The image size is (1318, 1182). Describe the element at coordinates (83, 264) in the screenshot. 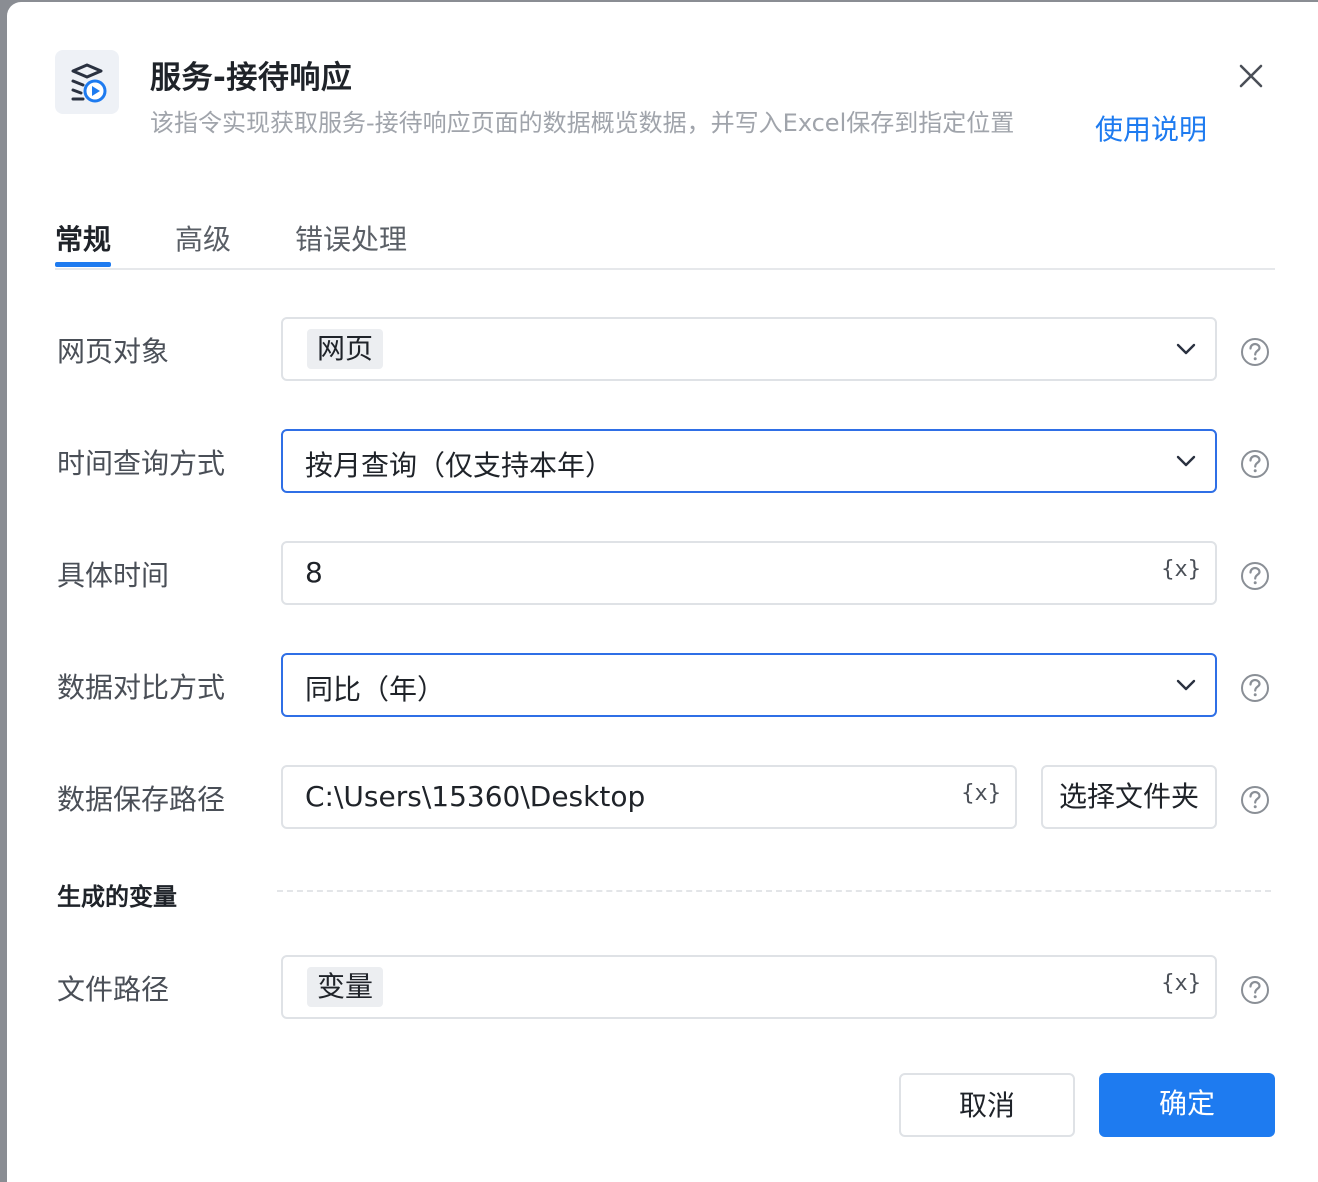

I see `active-tab-indicator` at that location.